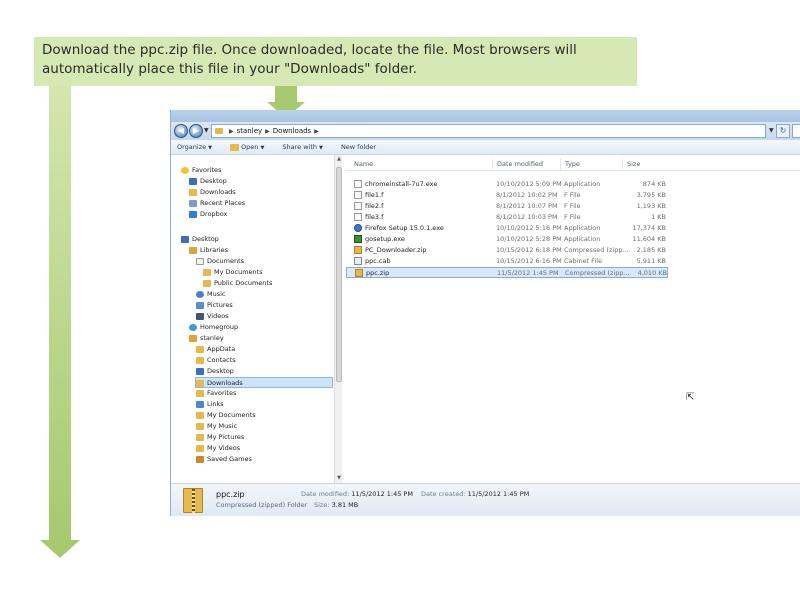 This screenshot has width=800, height=600. What do you see at coordinates (339, 159) in the screenshot?
I see `scroll-up-icon: ▲` at bounding box center [339, 159].